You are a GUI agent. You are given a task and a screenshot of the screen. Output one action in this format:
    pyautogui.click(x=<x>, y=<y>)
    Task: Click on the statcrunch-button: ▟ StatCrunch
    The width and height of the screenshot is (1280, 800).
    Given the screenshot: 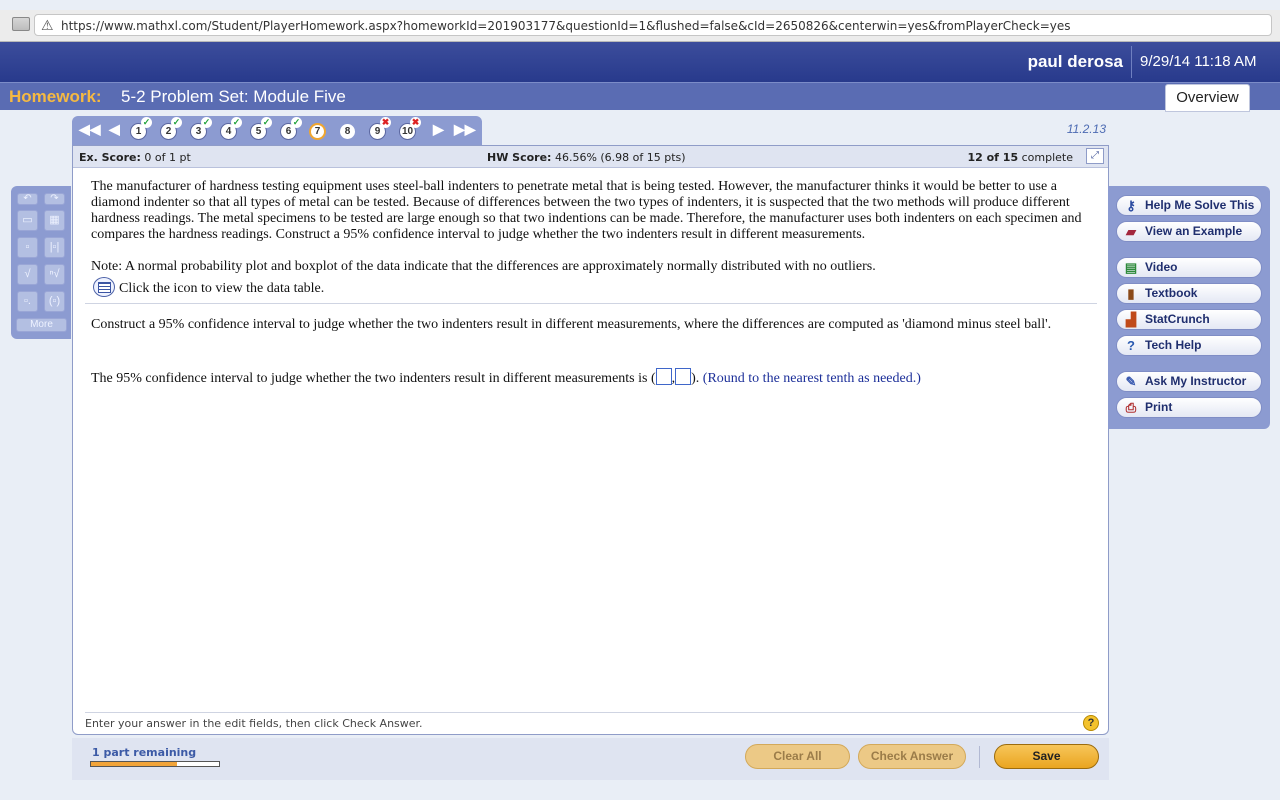 What is the action you would take?
    pyautogui.click(x=1189, y=319)
    